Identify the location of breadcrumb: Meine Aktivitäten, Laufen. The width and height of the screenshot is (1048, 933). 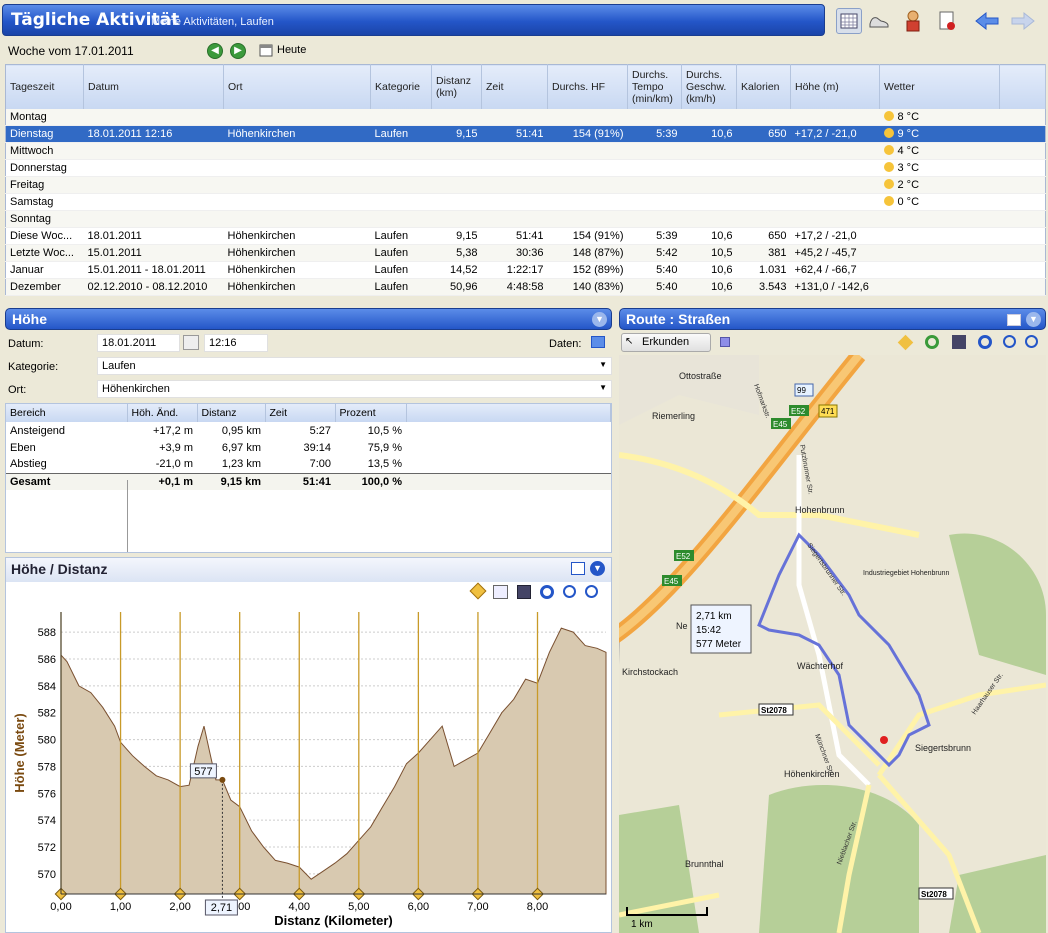
(212, 22).